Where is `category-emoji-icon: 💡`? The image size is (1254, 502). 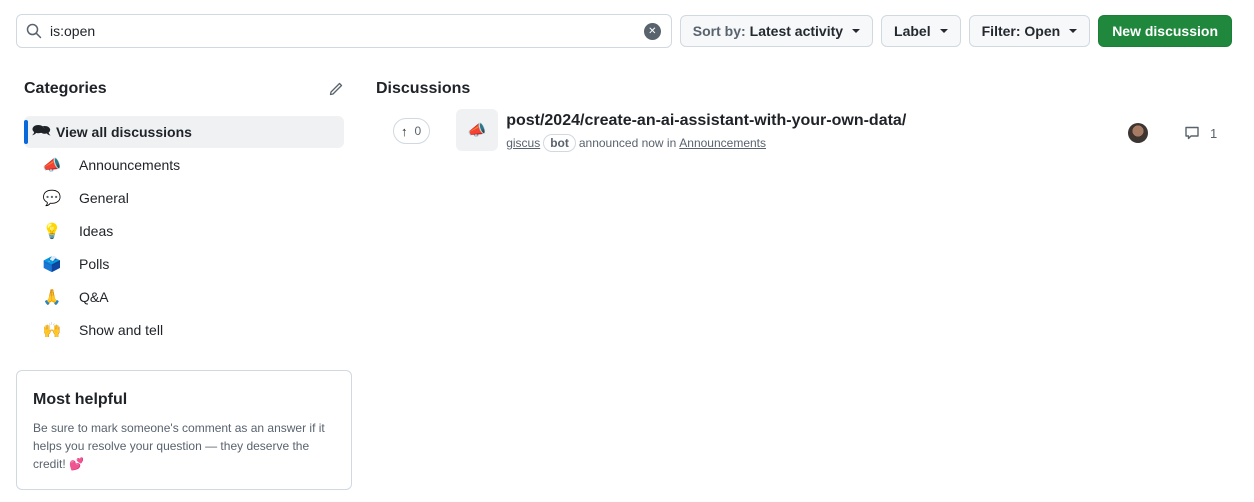
category-emoji-icon: 💡 is located at coordinates (52, 231).